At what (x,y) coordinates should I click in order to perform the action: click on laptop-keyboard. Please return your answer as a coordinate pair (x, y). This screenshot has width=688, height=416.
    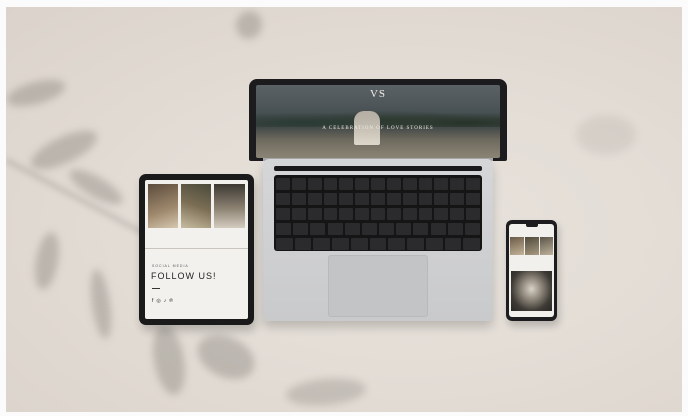
    Looking at the image, I should click on (378, 213).